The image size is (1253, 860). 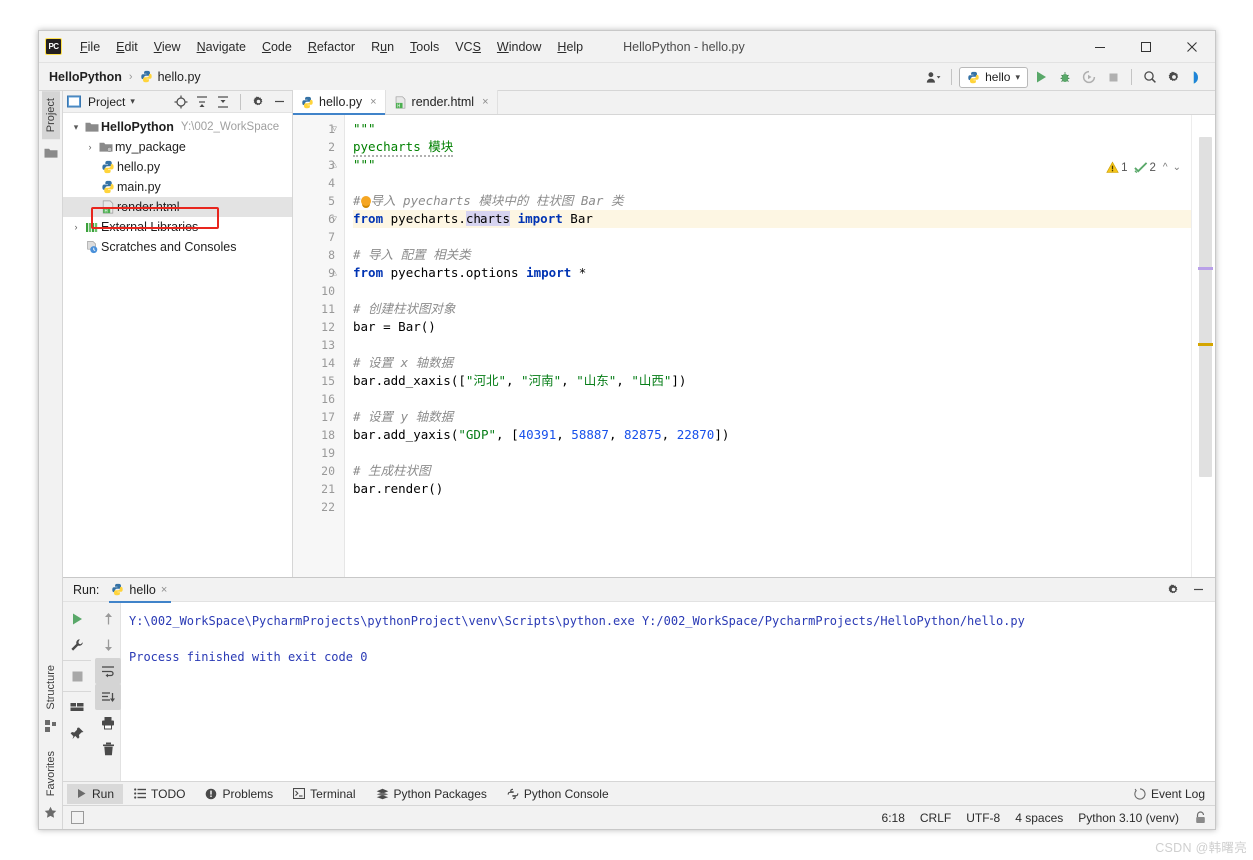 What do you see at coordinates (164, 590) in the screenshot?
I see `close-run-tab-icon: ×` at bounding box center [164, 590].